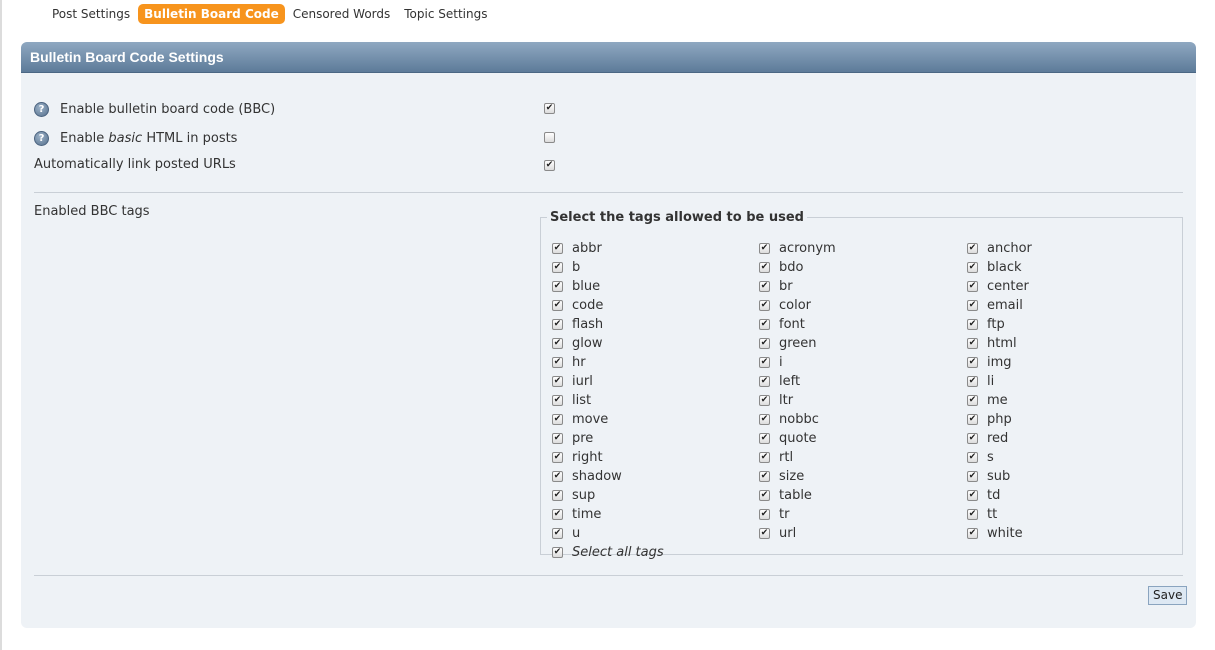  Describe the element at coordinates (863, 305) in the screenshot. I see `tag-item-color: color` at that location.